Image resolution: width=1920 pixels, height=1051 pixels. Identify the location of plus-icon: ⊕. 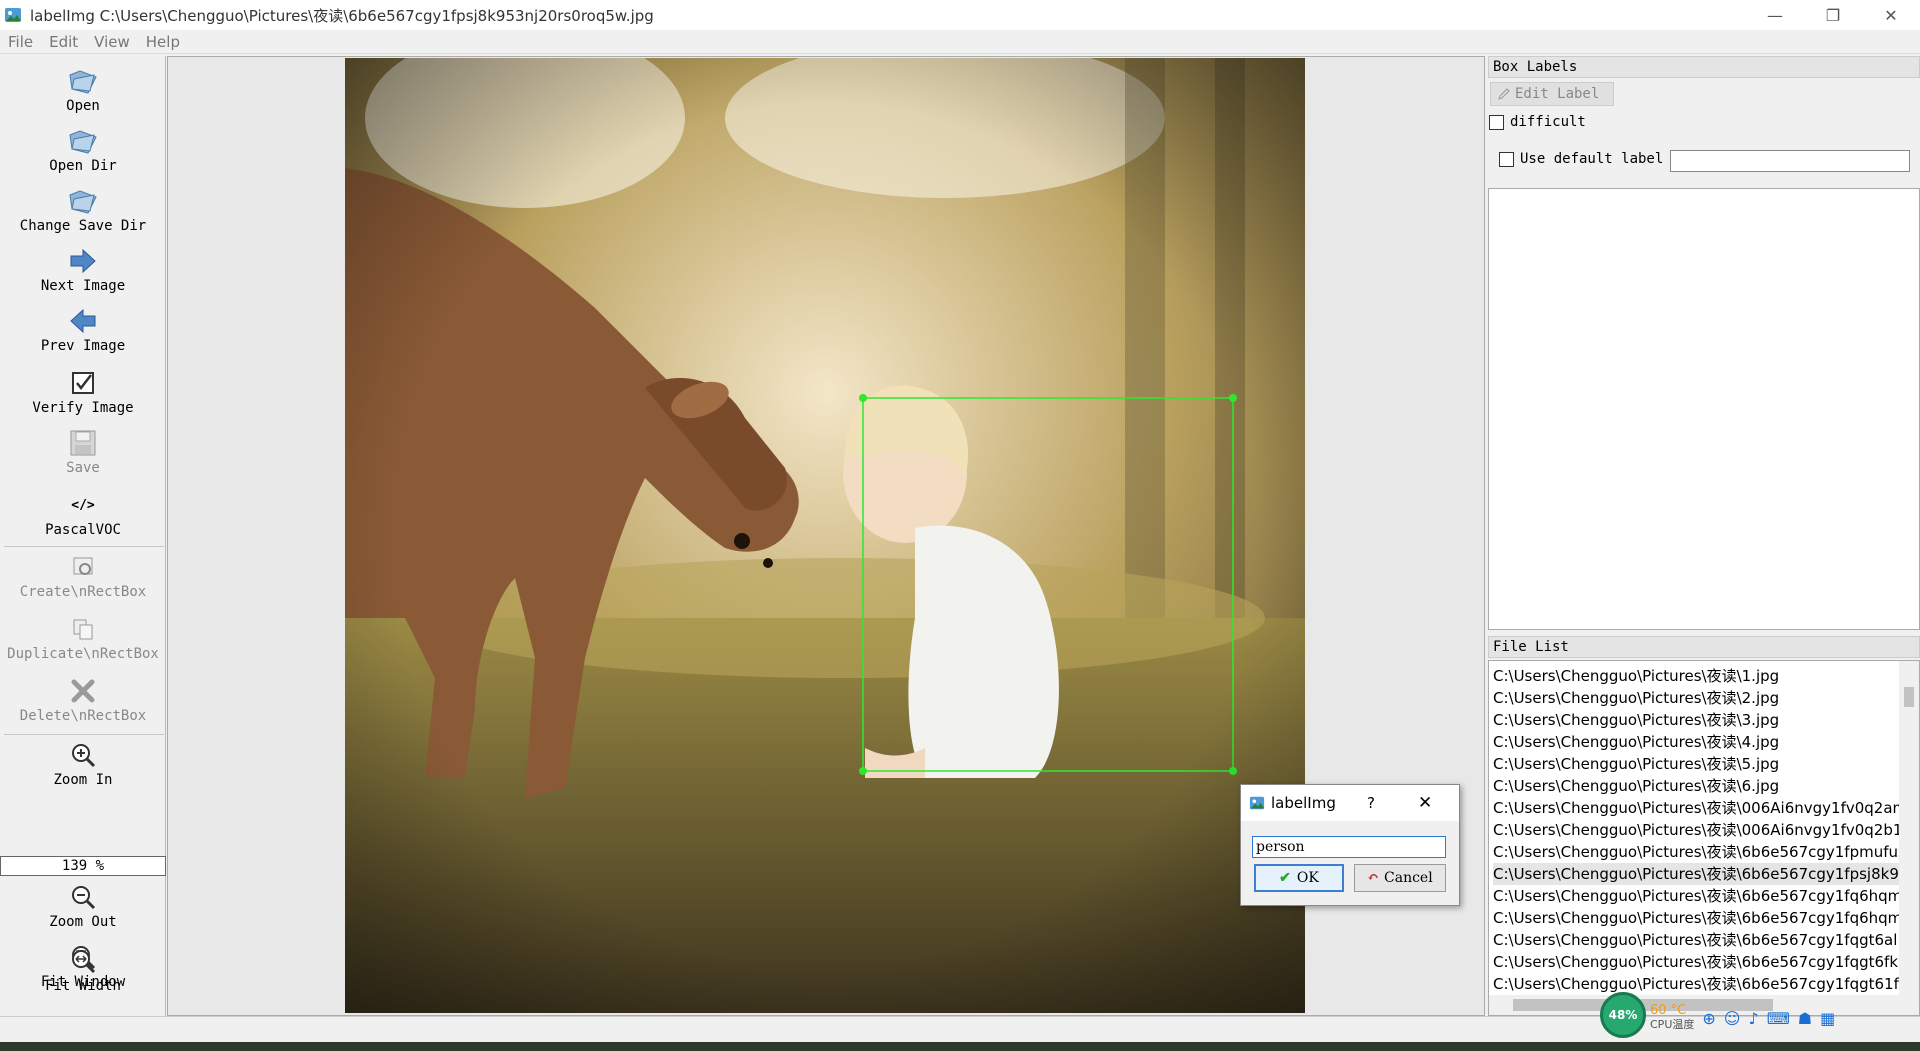
(1708, 1018).